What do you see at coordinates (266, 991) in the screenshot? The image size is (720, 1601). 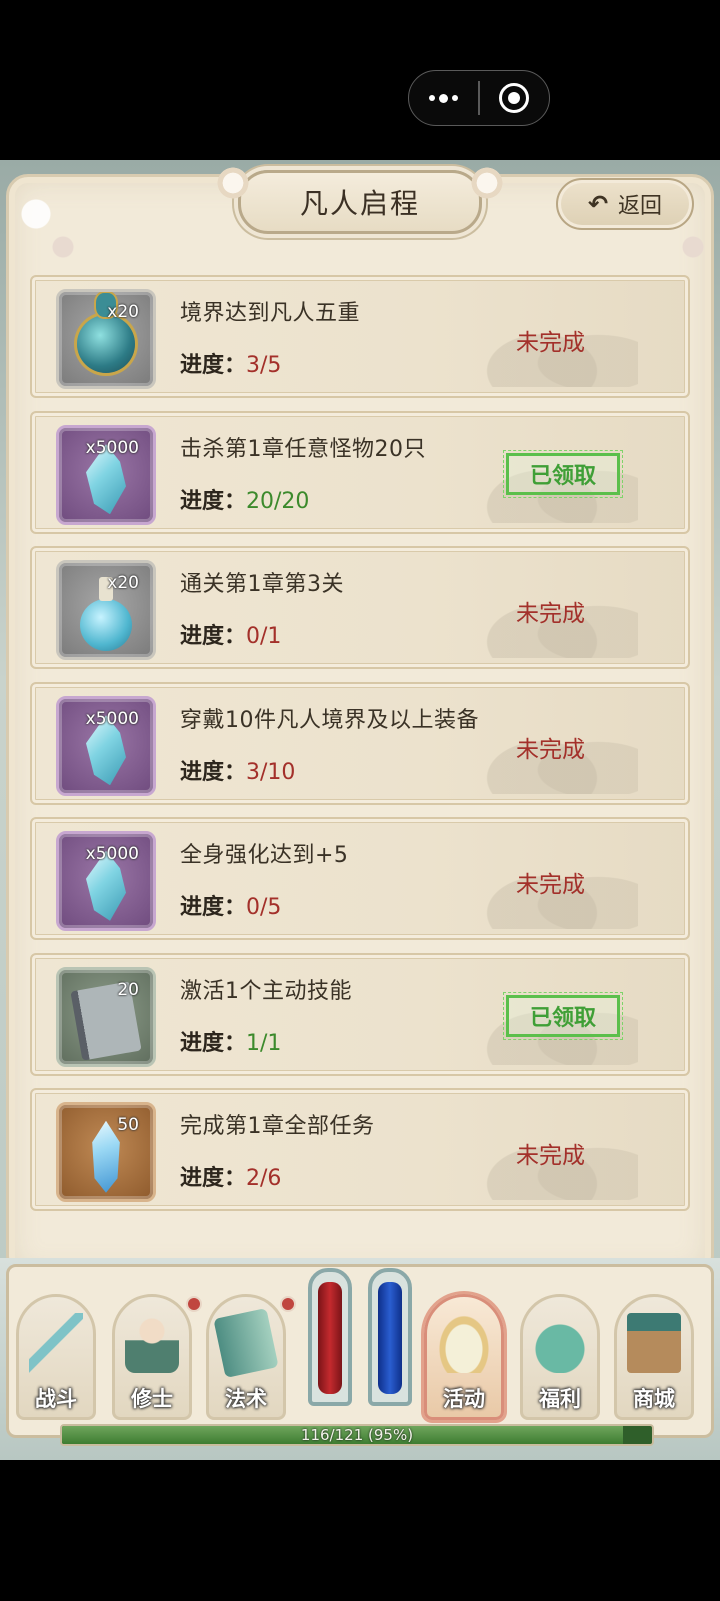 I see `task-title: 激活1个主动技能` at bounding box center [266, 991].